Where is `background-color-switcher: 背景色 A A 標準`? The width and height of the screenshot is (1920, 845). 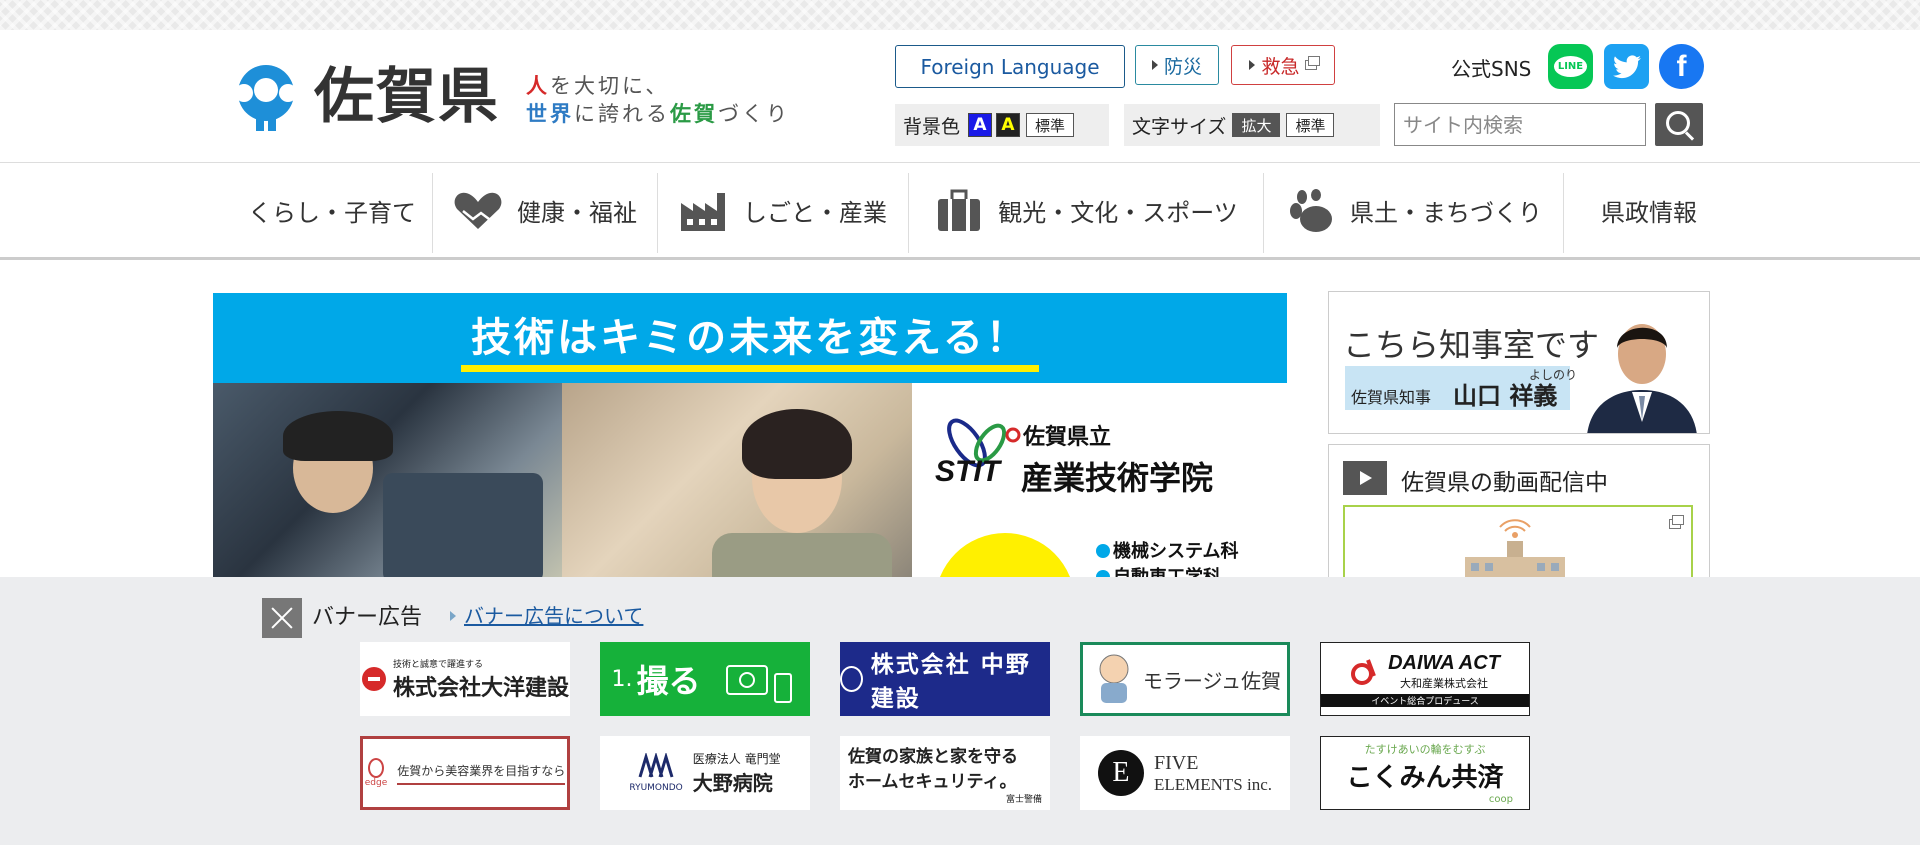 background-color-switcher: 背景色 A A 標準 is located at coordinates (1002, 125).